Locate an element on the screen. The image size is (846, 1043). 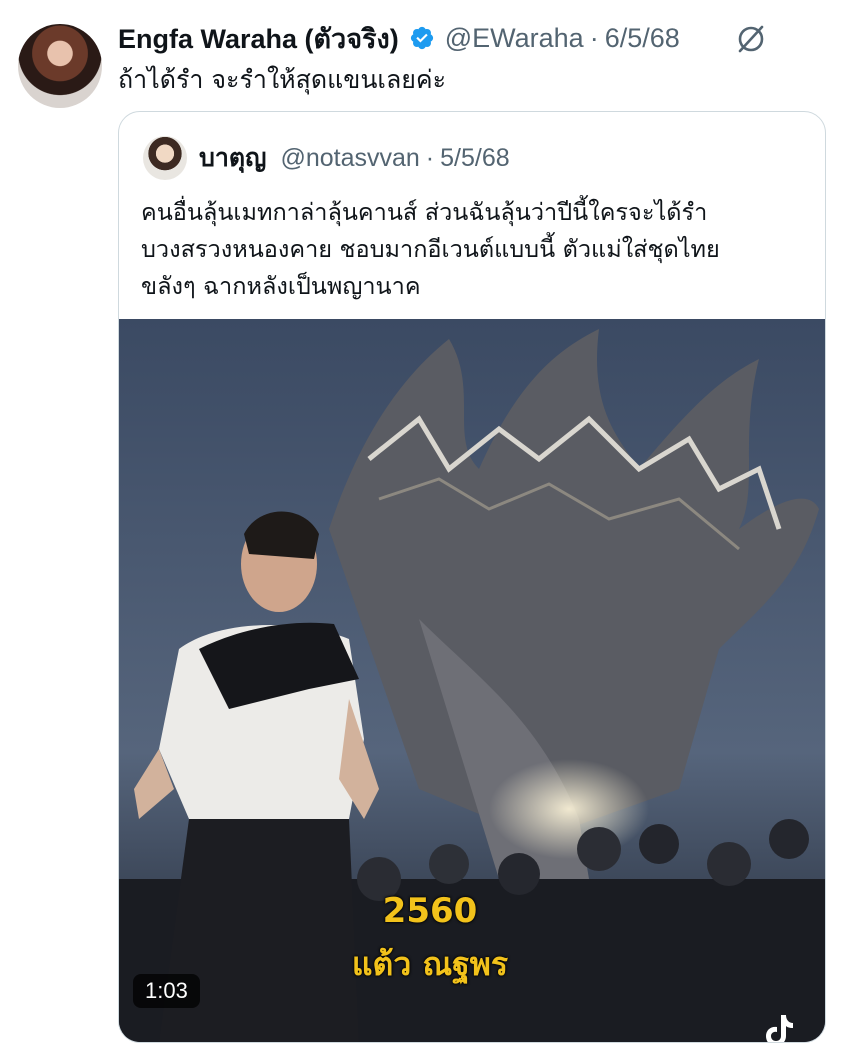
tweet-text: ถ้าได้รำ จะรำให้สุดแขนเลยค่ะ is located at coordinates (282, 79).